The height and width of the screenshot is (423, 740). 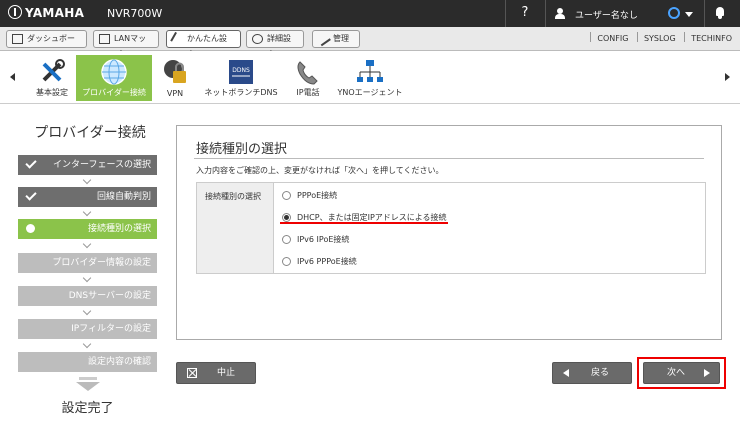 I want to click on globe-icon, so click(x=114, y=72).